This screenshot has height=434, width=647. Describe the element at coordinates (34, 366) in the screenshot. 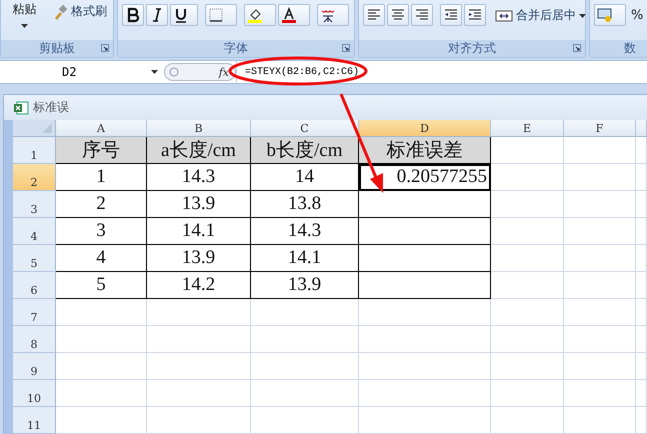

I see `row-header: 9` at that location.